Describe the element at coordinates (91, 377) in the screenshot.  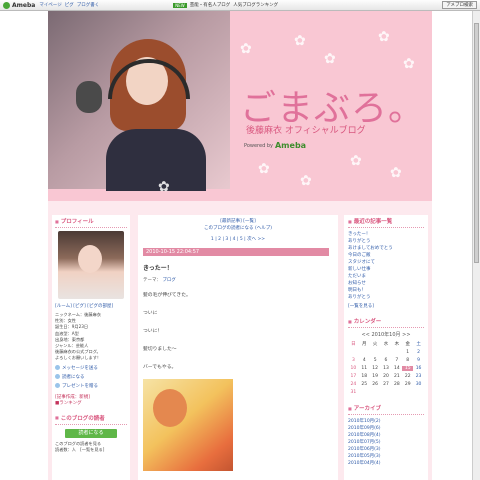
I see `reader-link: 読者になる` at that location.